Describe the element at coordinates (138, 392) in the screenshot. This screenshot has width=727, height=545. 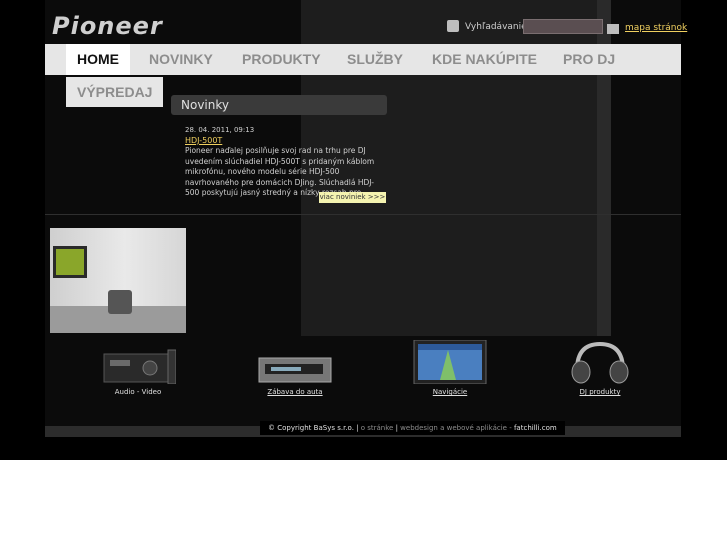
I see `product-label: Audio - Video` at that location.